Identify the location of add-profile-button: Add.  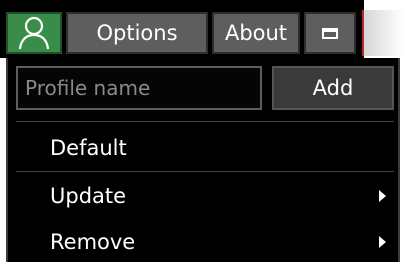
(333, 88).